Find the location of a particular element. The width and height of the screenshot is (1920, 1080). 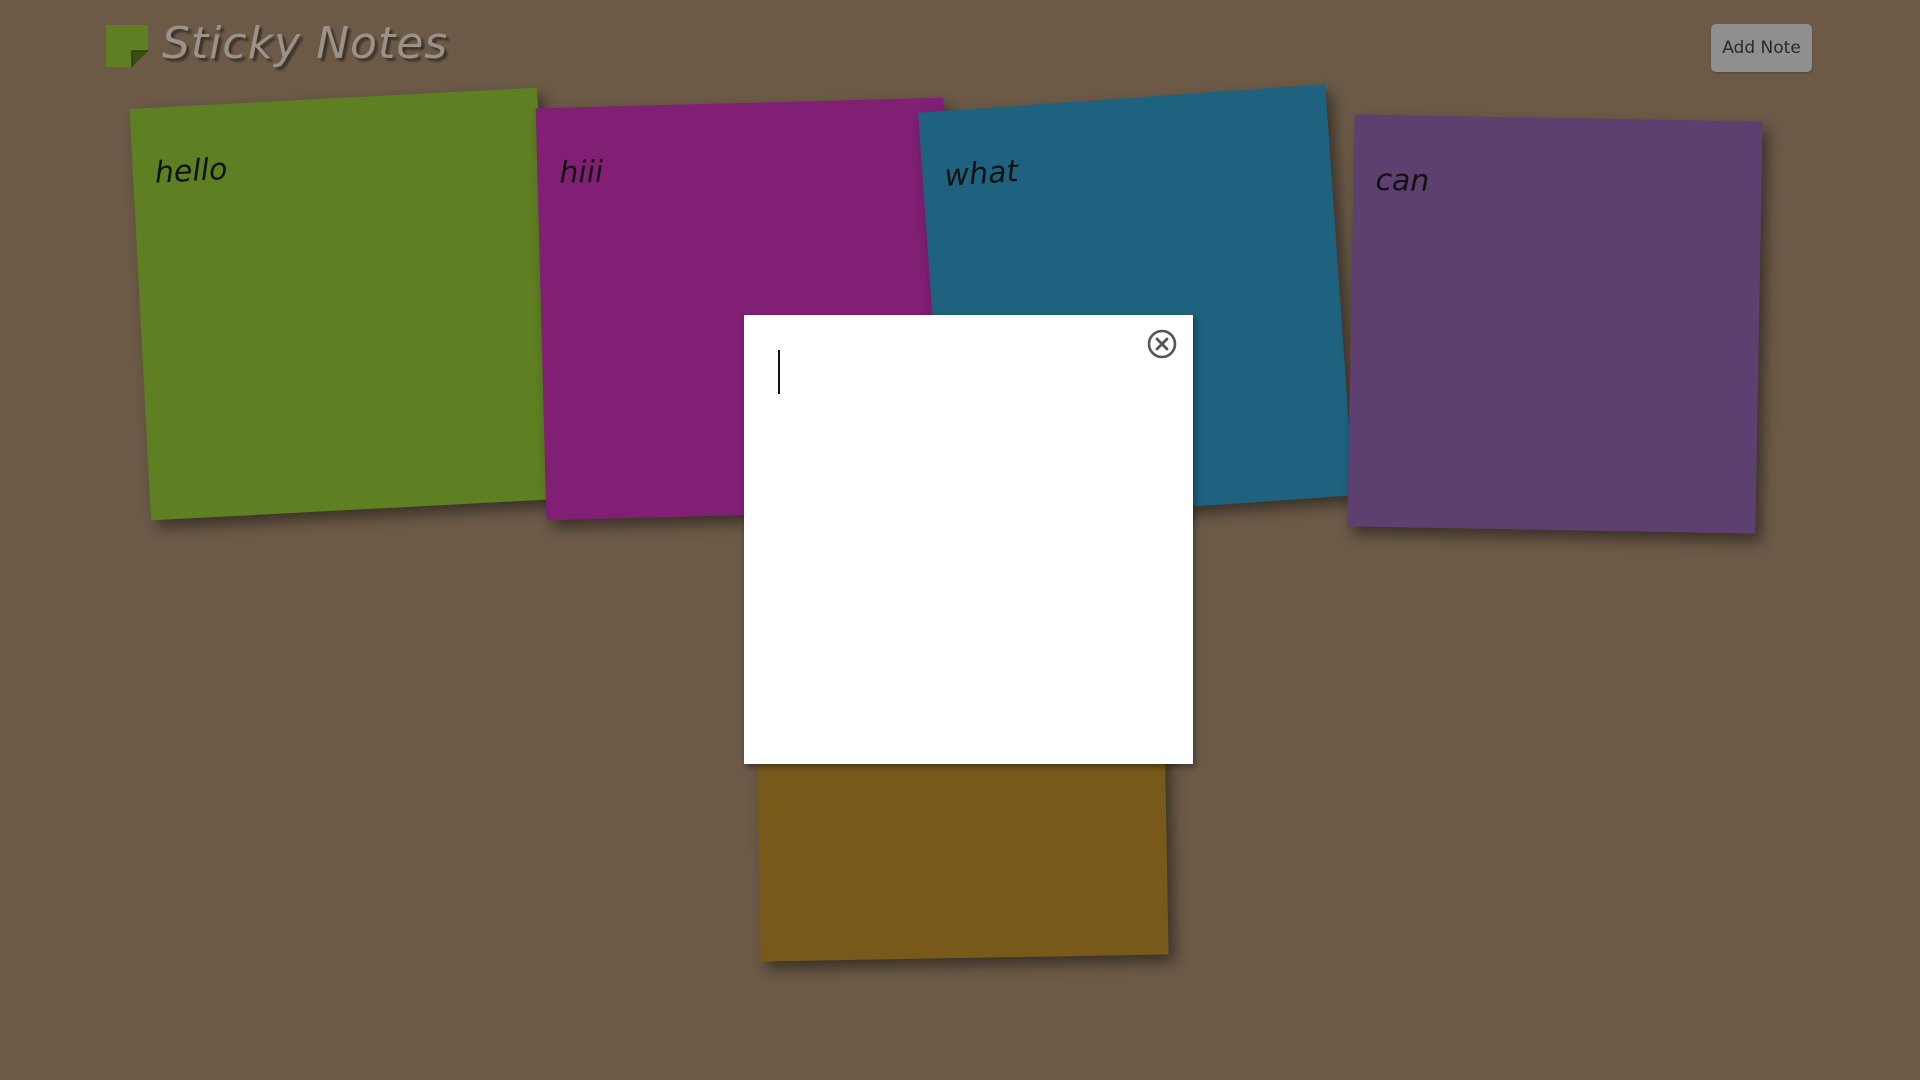

close-circle-icon is located at coordinates (1162, 344).